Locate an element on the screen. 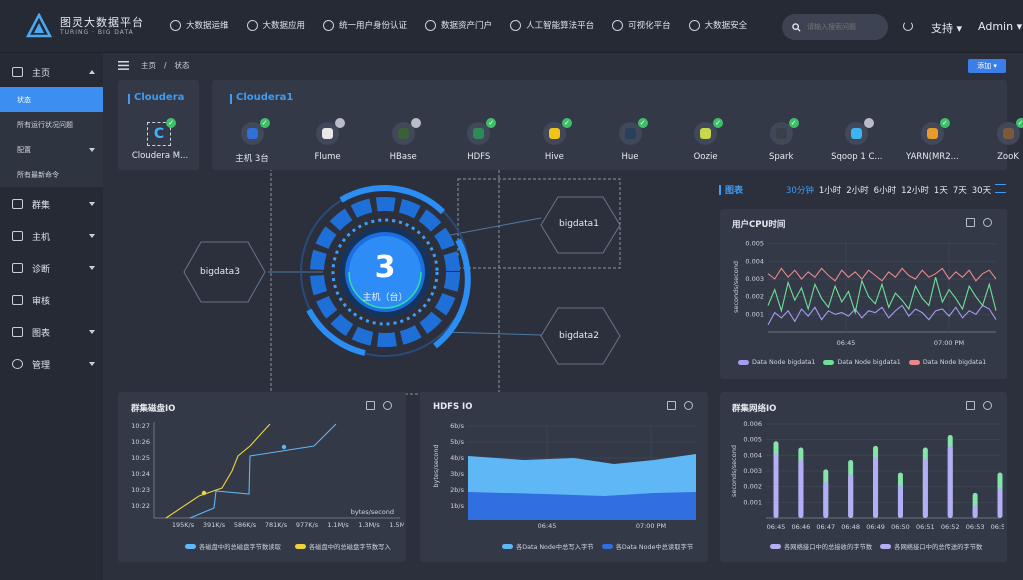 The width and height of the screenshot is (1023, 580). service-item: HBase is located at coordinates (403, 140).